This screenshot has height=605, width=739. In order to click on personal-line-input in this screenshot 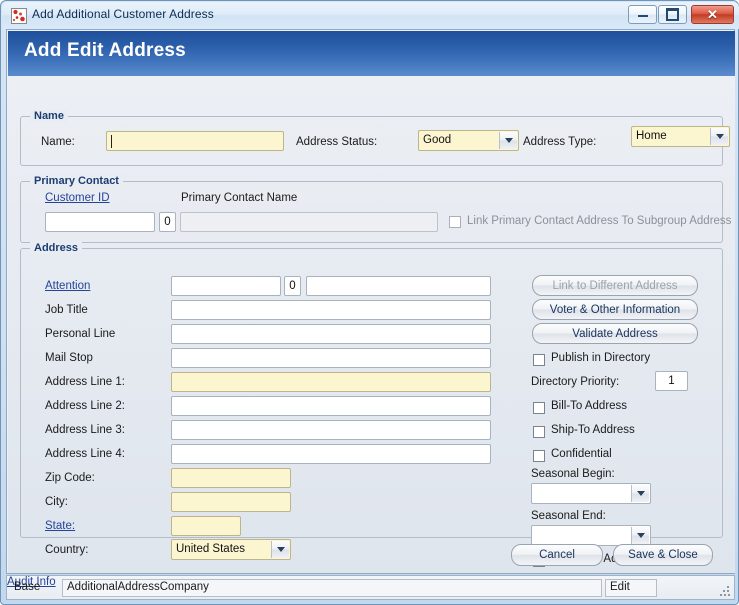, I will do `click(331, 334)`.